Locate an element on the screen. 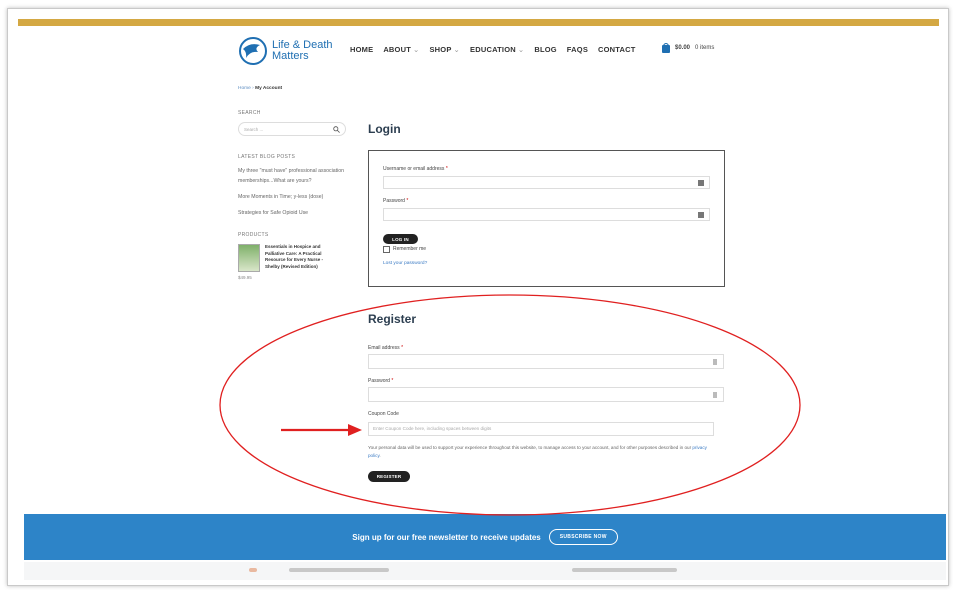 Image resolution: width=953 pixels, height=590 pixels. blog-title: LATEST BLOG POSTS is located at coordinates (267, 157).